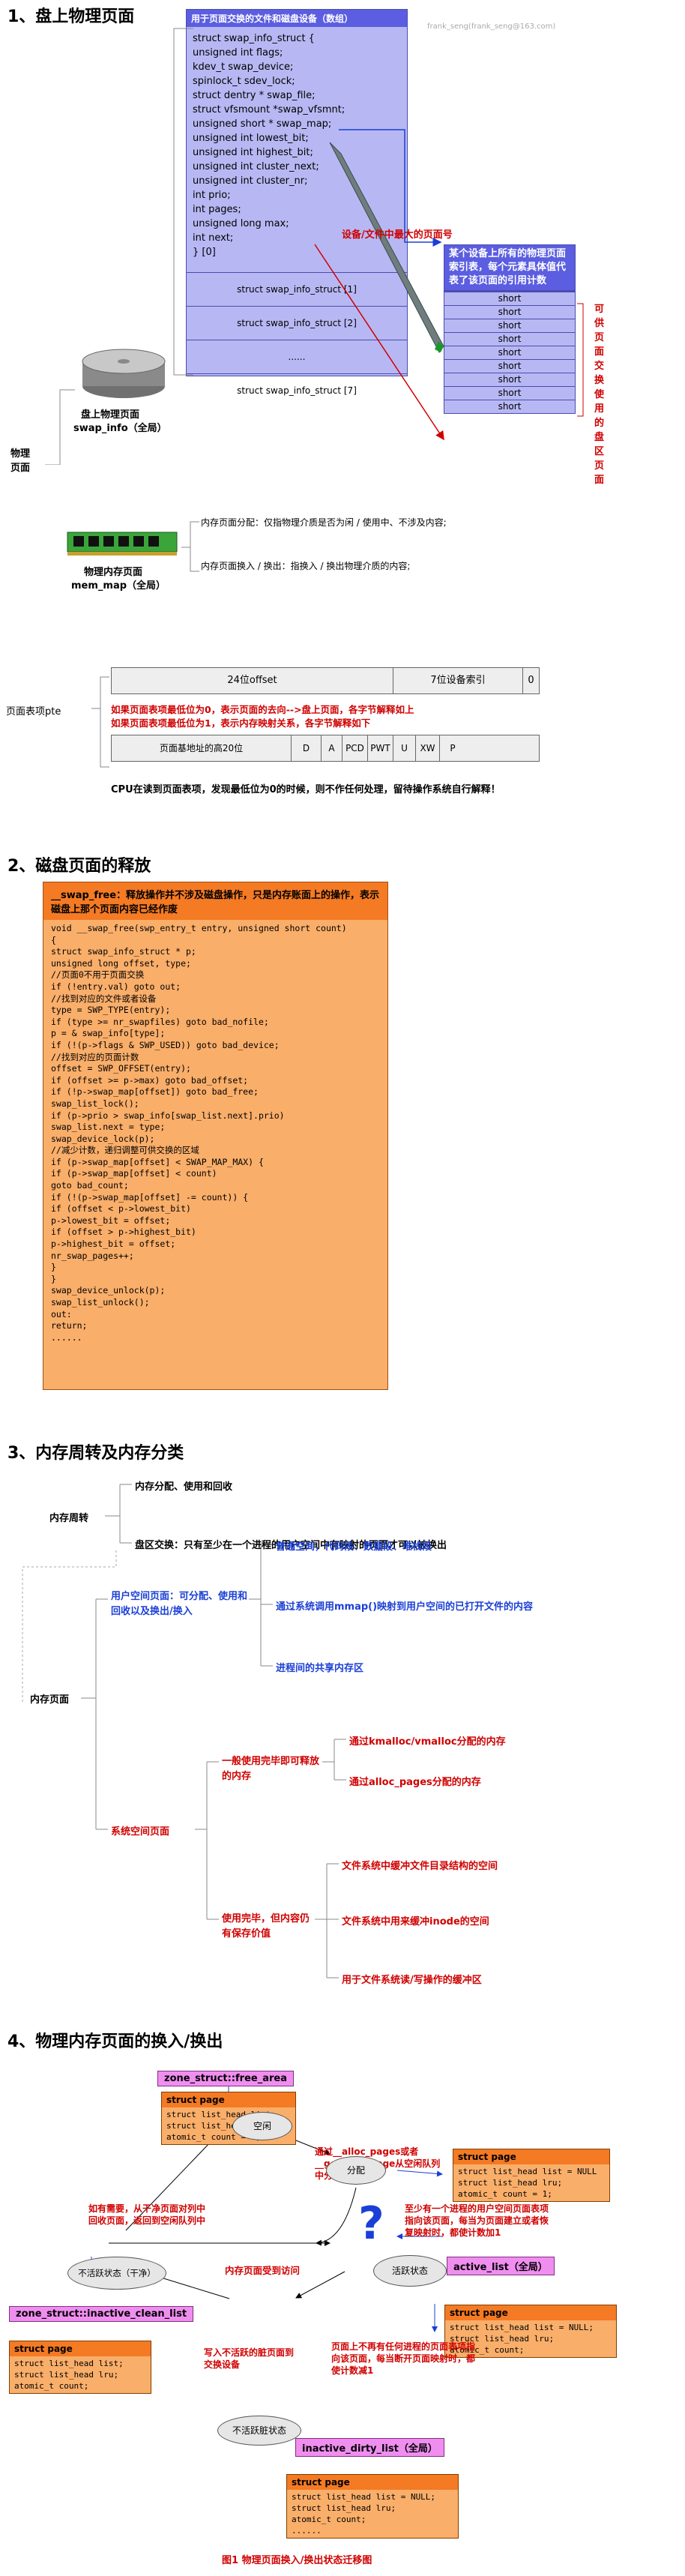 The image size is (685, 2576). Describe the element at coordinates (531, 680) in the screenshot. I see `pte-bit0-field: 0` at that location.